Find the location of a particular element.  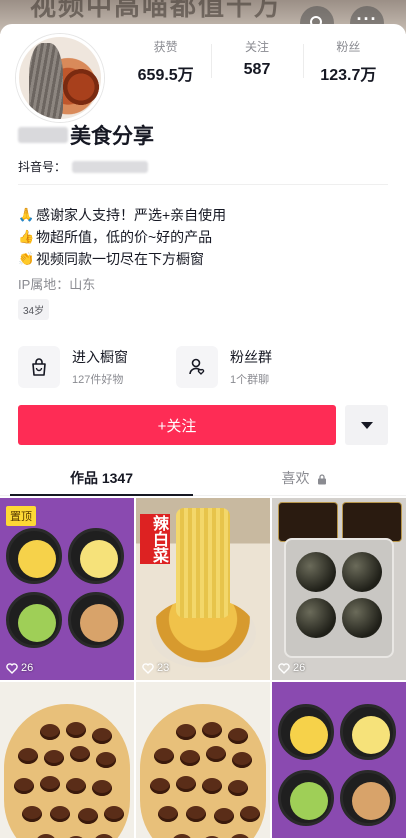

bio-line: 🙏 感谢家人支持！严选+亲自使用 is located at coordinates (122, 215).